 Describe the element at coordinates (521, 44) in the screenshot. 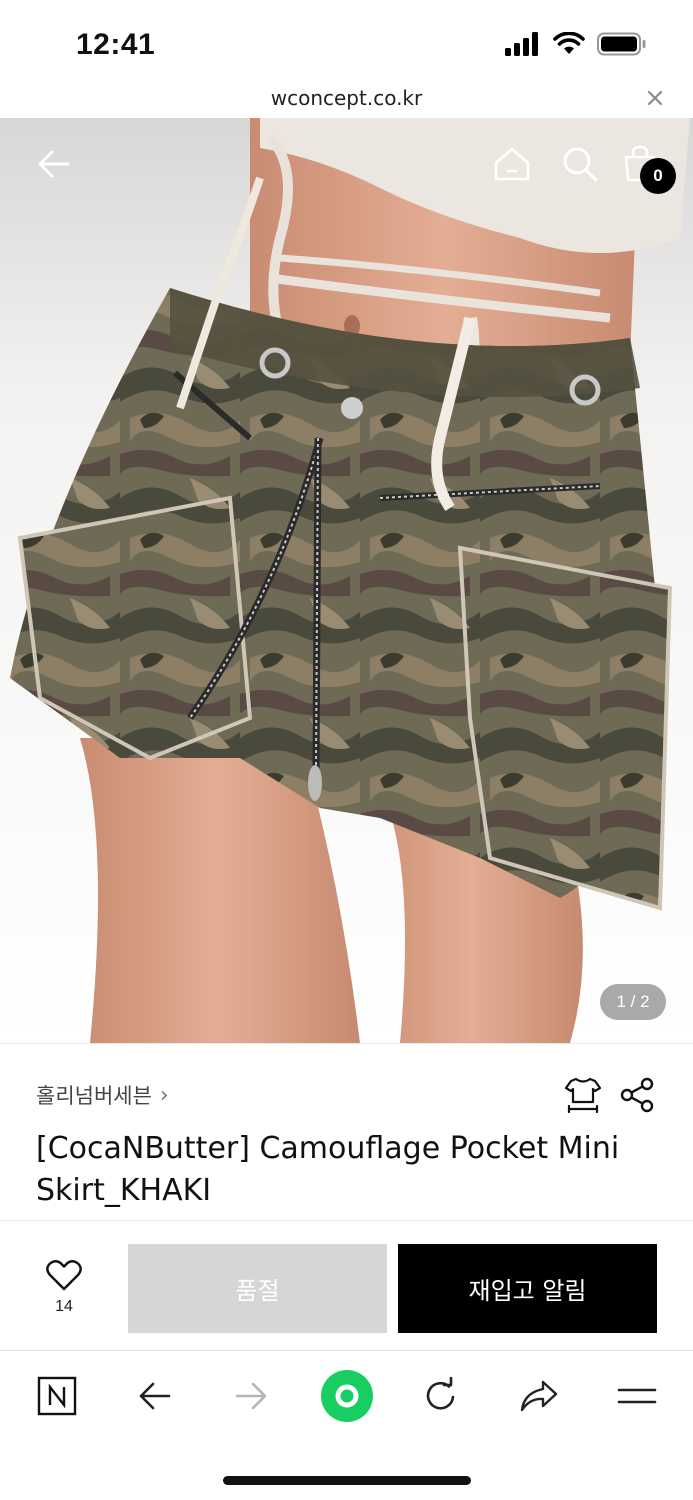

I see `signal-icon` at that location.